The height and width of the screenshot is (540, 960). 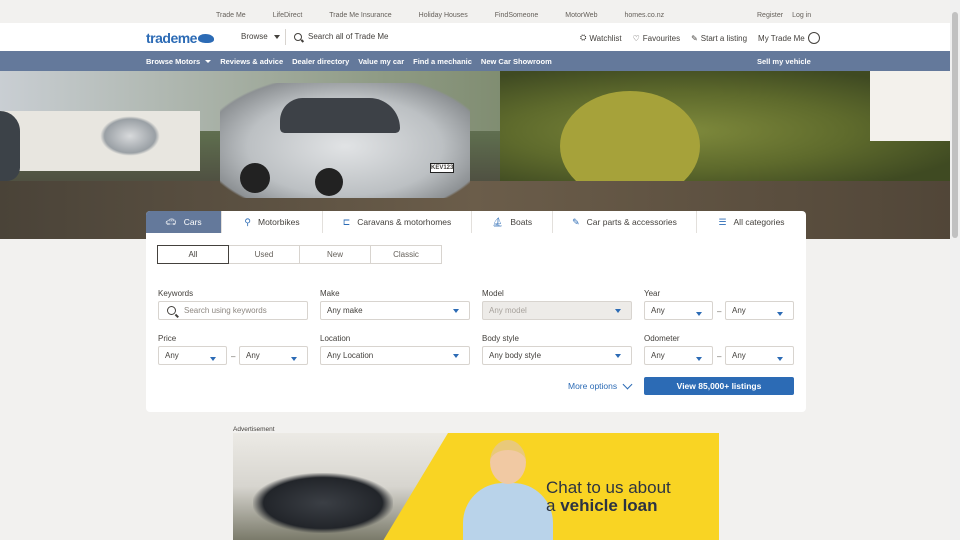 I want to click on odometer-from-select: Any, so click(x=678, y=355).